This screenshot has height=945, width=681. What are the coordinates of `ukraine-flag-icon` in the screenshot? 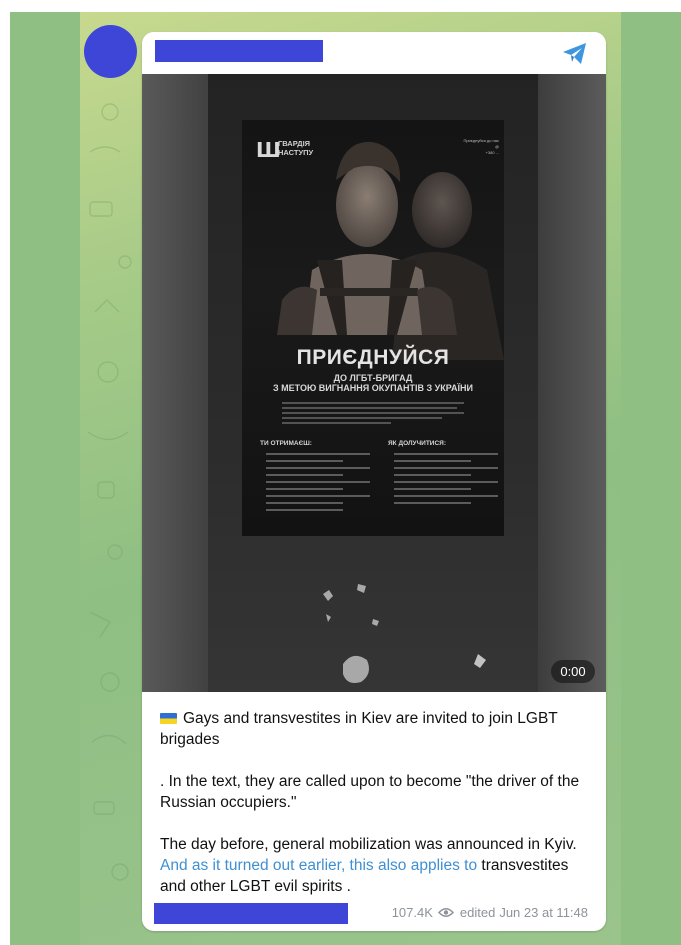 It's located at (168, 718).